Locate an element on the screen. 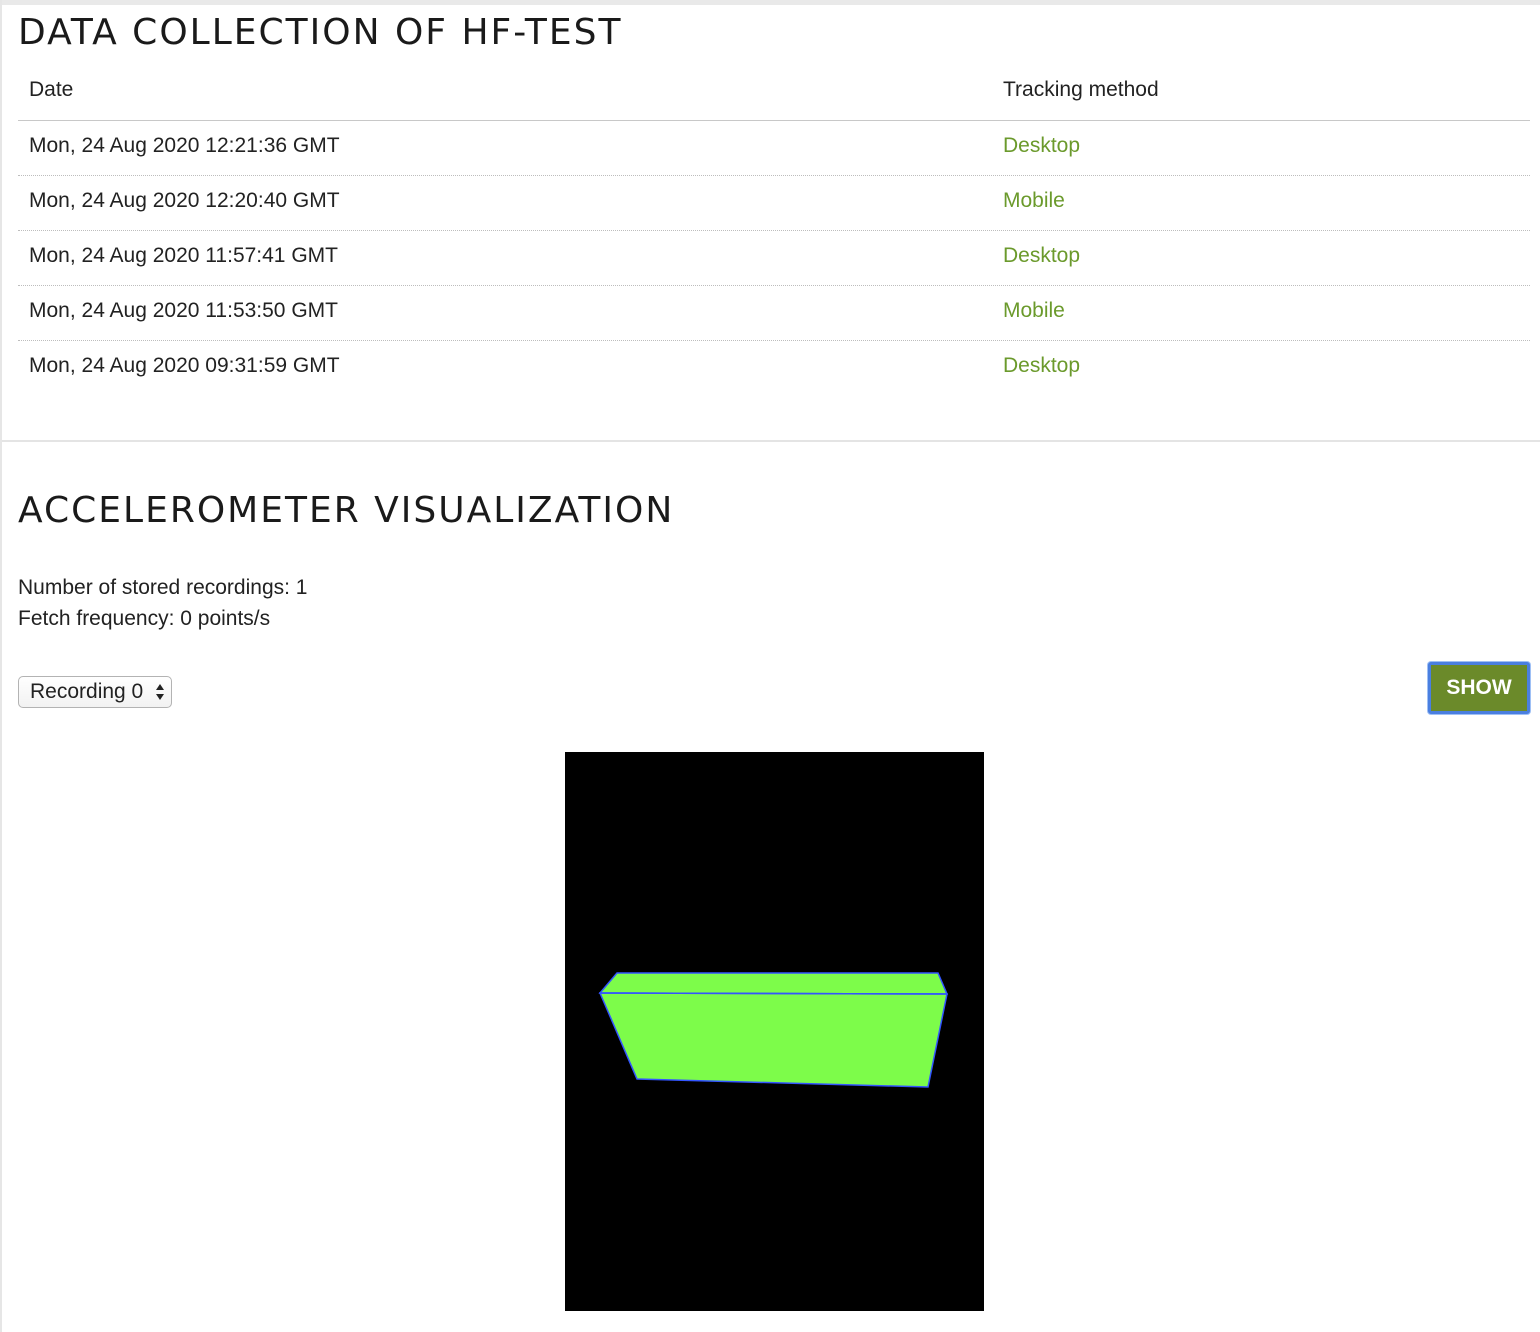 The width and height of the screenshot is (1540, 1332). row-date: Mon, 24 Aug 2020 11:57:41 GMT is located at coordinates (183, 255).